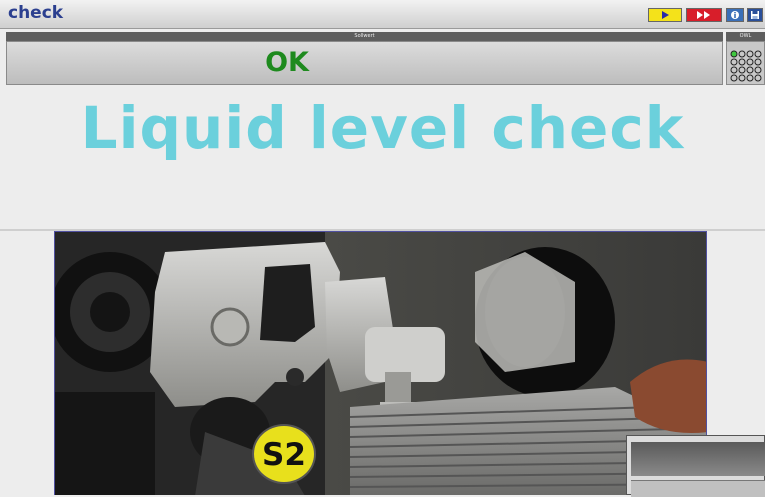  I want to click on fast-forward-button, so click(704, 15).